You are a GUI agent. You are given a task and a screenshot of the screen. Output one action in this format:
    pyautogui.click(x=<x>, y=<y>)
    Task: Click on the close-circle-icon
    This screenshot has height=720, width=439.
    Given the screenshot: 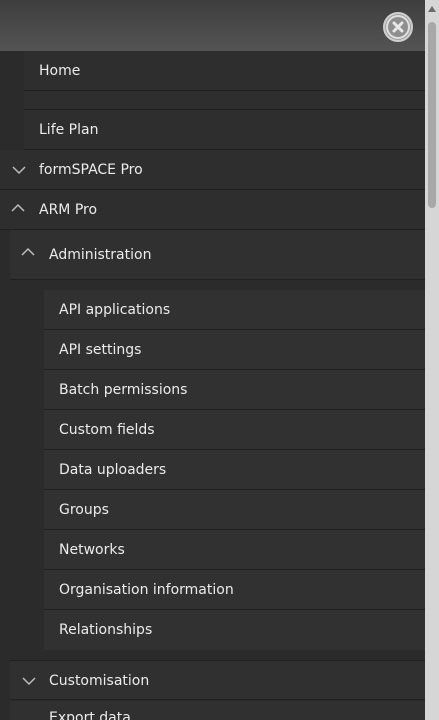 What is the action you would take?
    pyautogui.click(x=398, y=27)
    